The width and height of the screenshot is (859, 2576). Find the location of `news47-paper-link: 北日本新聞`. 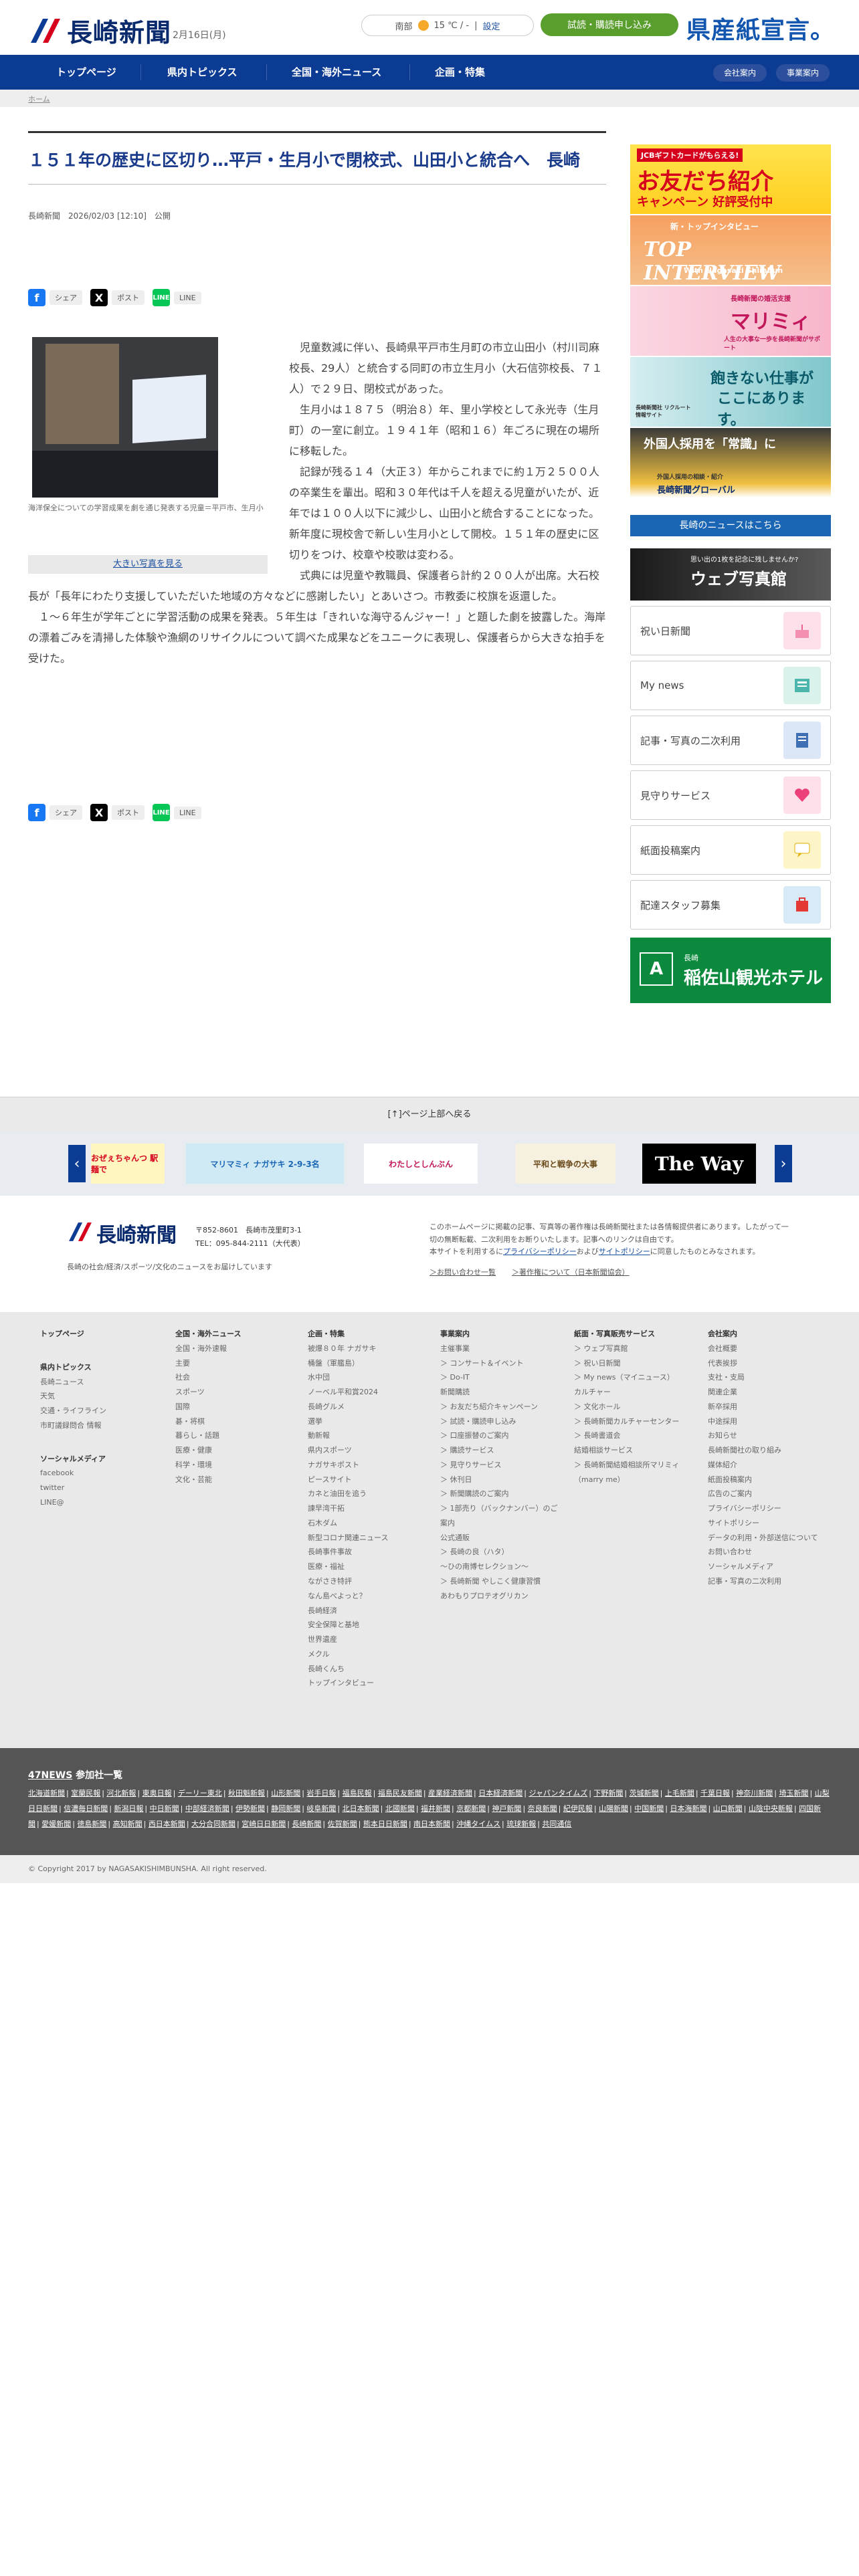

news47-paper-link: 北日本新聞 is located at coordinates (361, 1809).